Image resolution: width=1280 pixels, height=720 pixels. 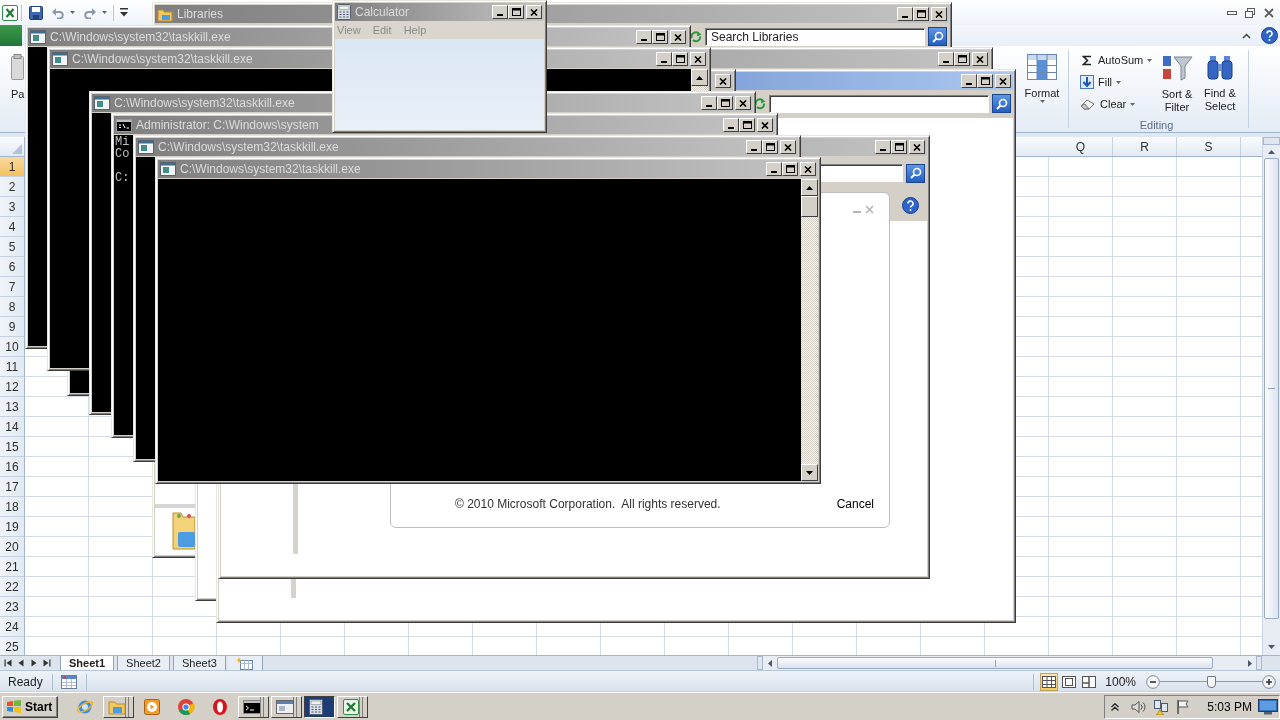 I want to click on slider-thumb, so click(x=1211, y=681).